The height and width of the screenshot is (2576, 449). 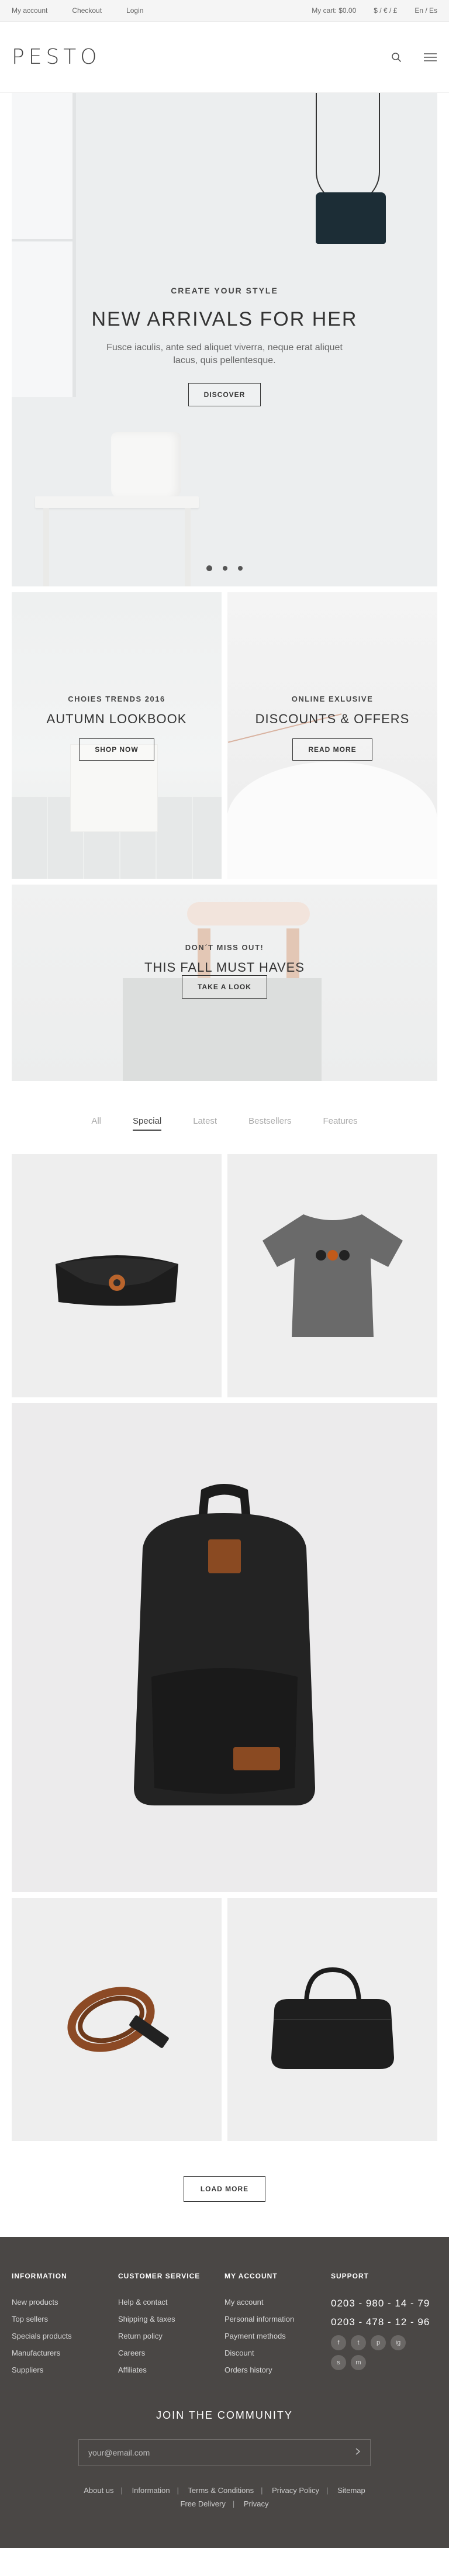 I want to click on footer-link: My account, so click(x=277, y=2302).